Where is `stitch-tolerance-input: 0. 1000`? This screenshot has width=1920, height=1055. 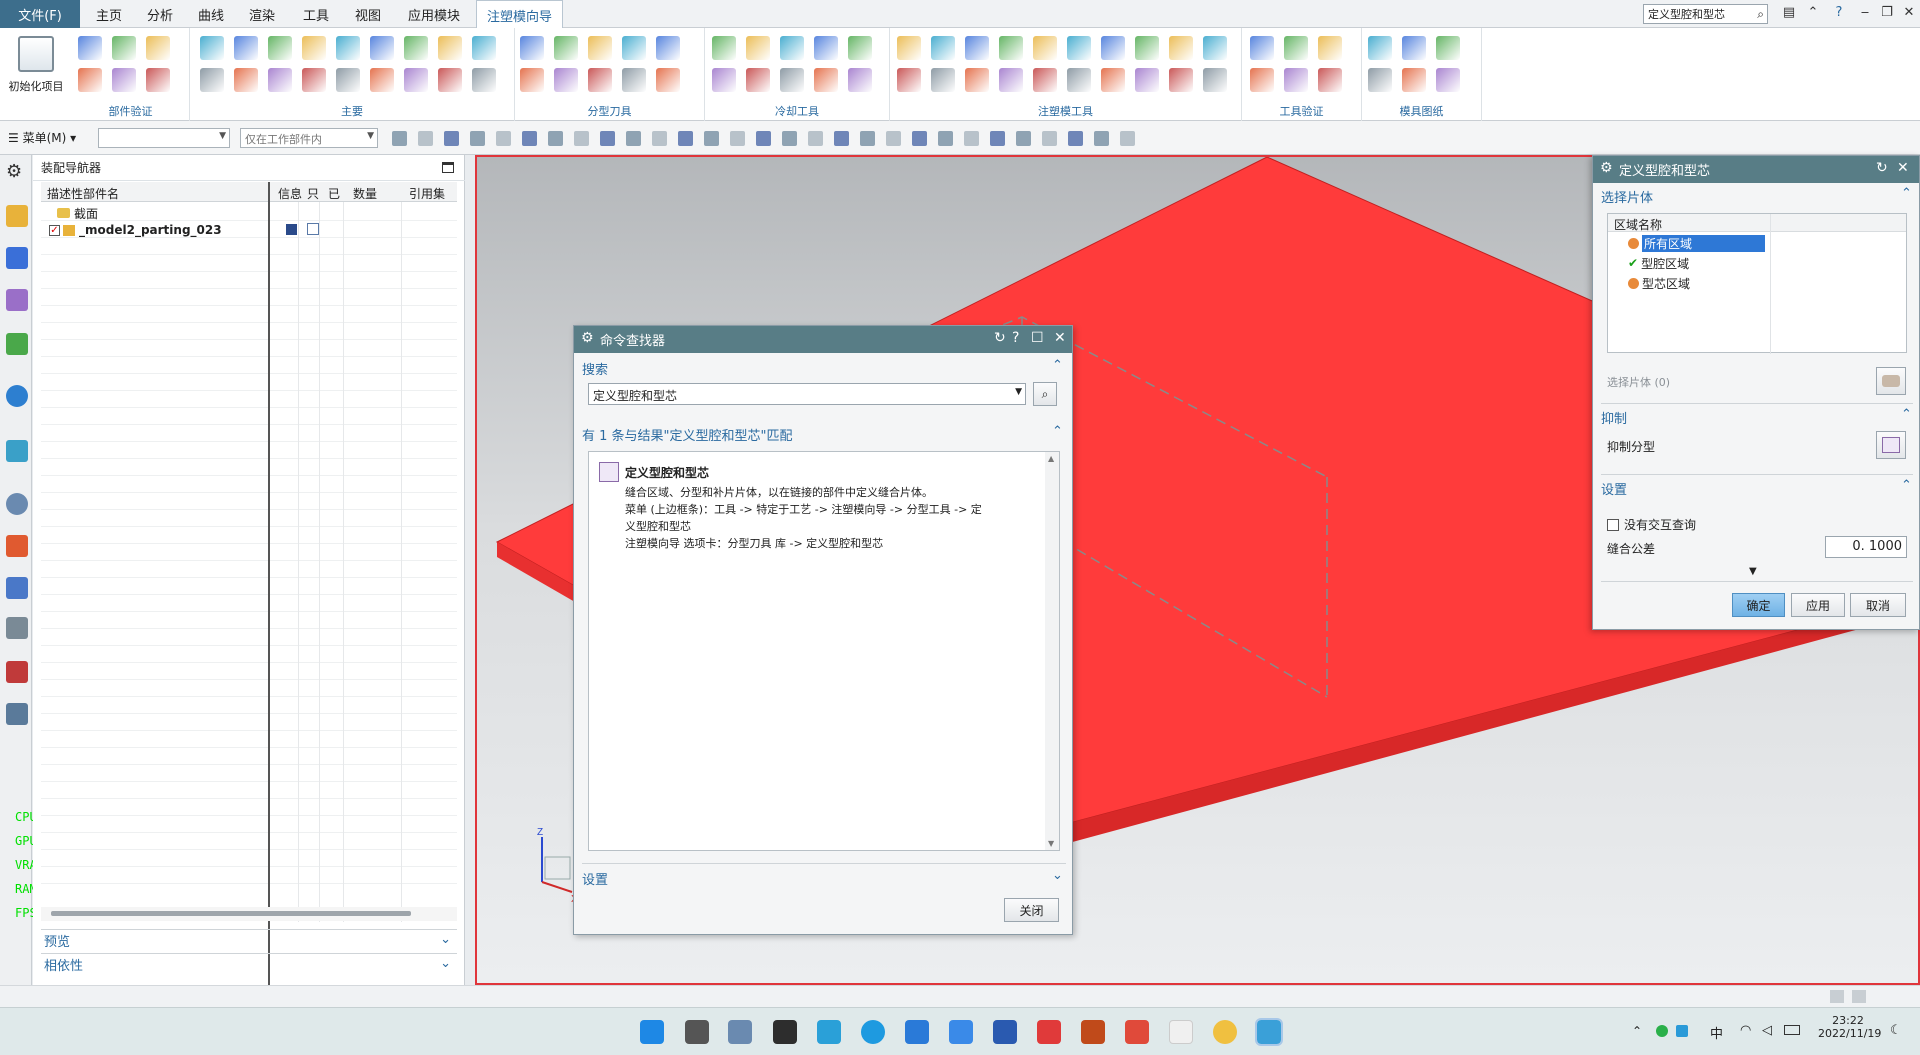 stitch-tolerance-input: 0. 1000 is located at coordinates (1866, 547).